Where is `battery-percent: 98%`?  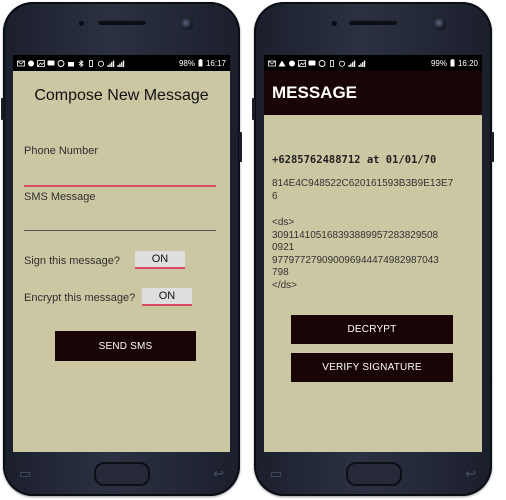
battery-percent: 98% is located at coordinates (186, 63).